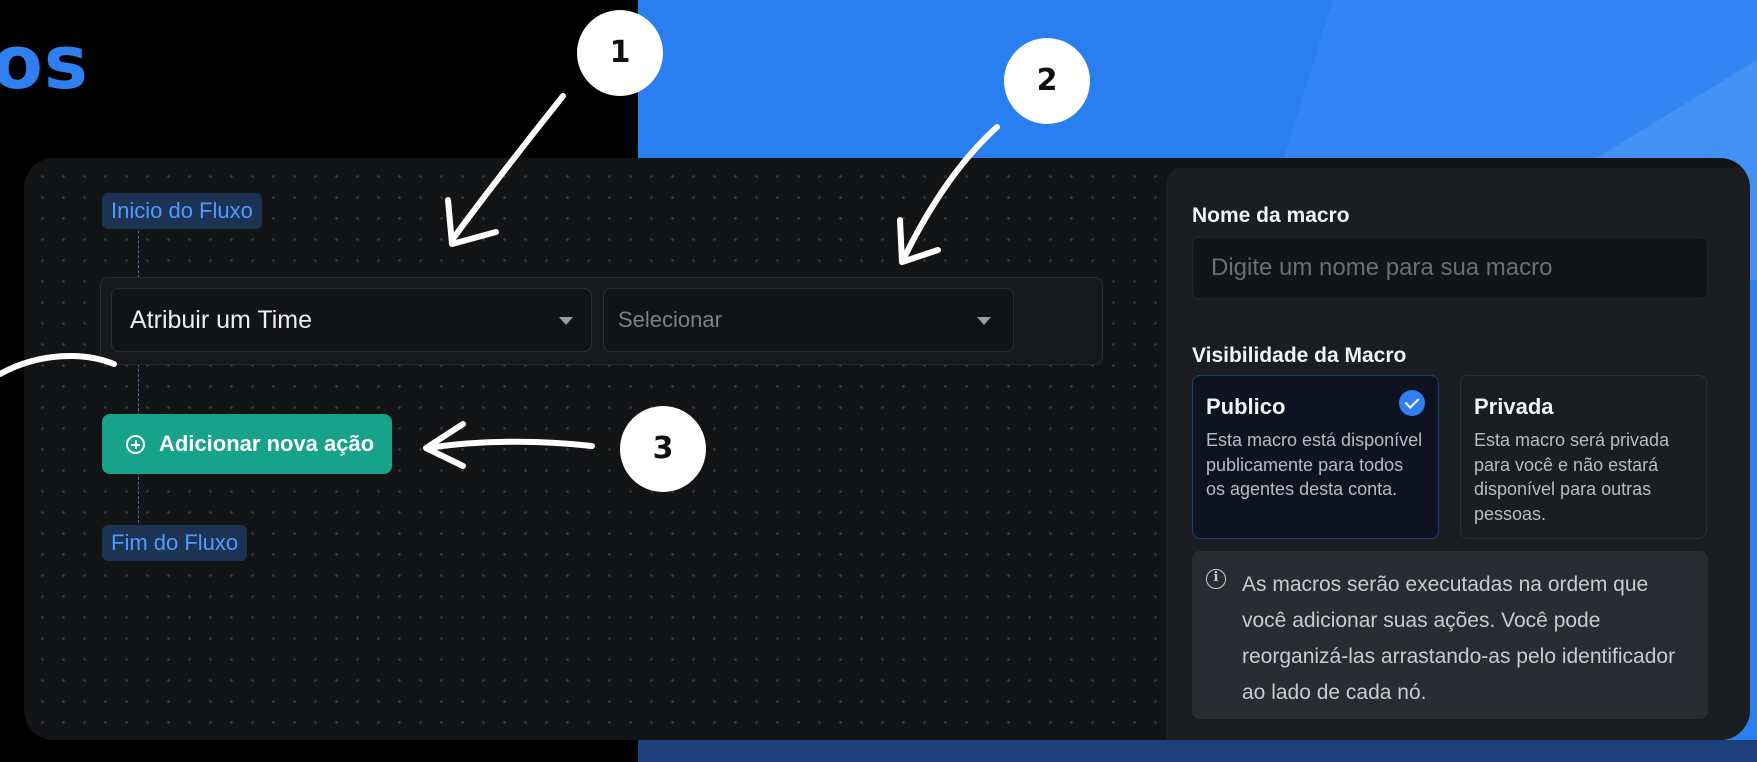 This screenshot has width=1757, height=762. Describe the element at coordinates (620, 53) in the screenshot. I see `step-badge-1: 1` at that location.